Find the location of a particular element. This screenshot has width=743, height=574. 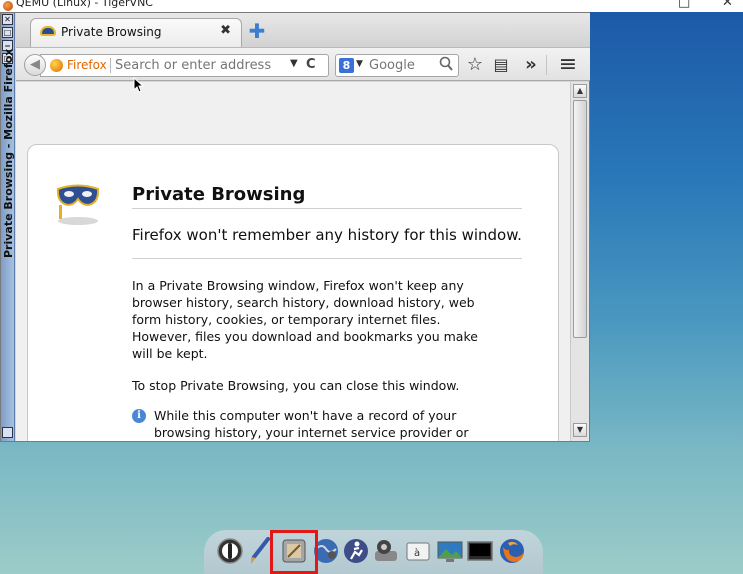

dock: à is located at coordinates (373, 552).